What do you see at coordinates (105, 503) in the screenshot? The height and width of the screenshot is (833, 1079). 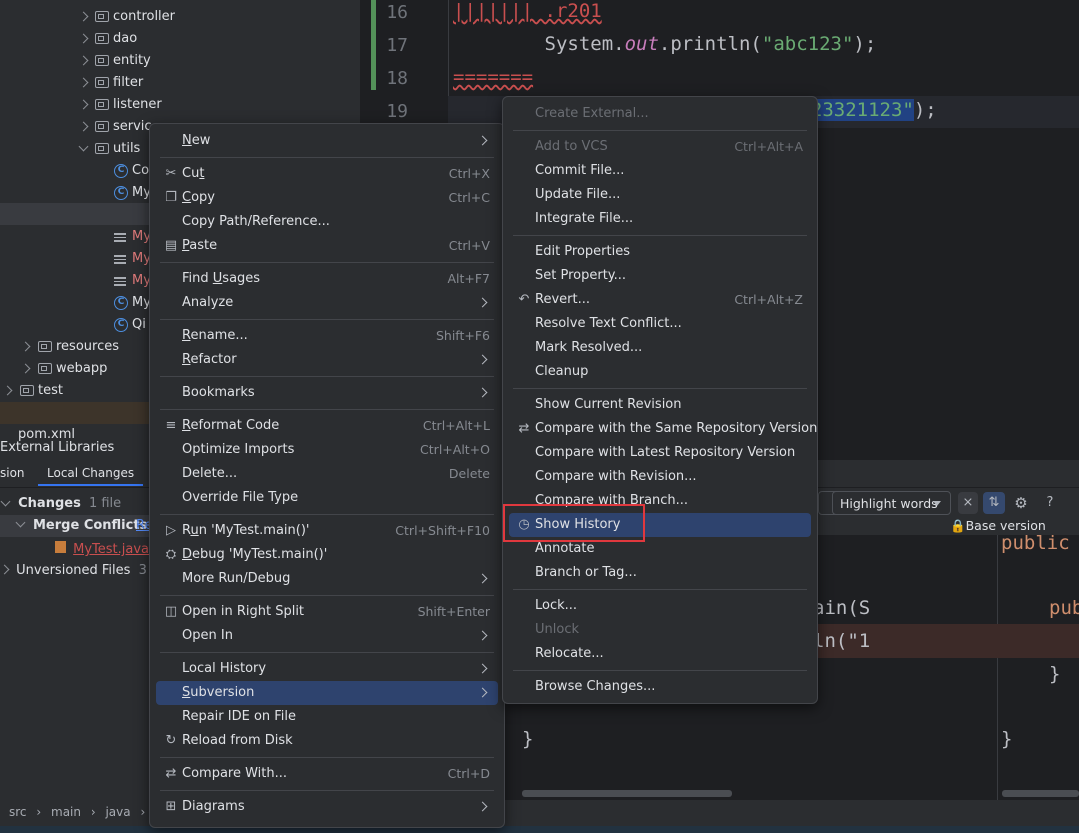 I see `changes-count: 1 file` at bounding box center [105, 503].